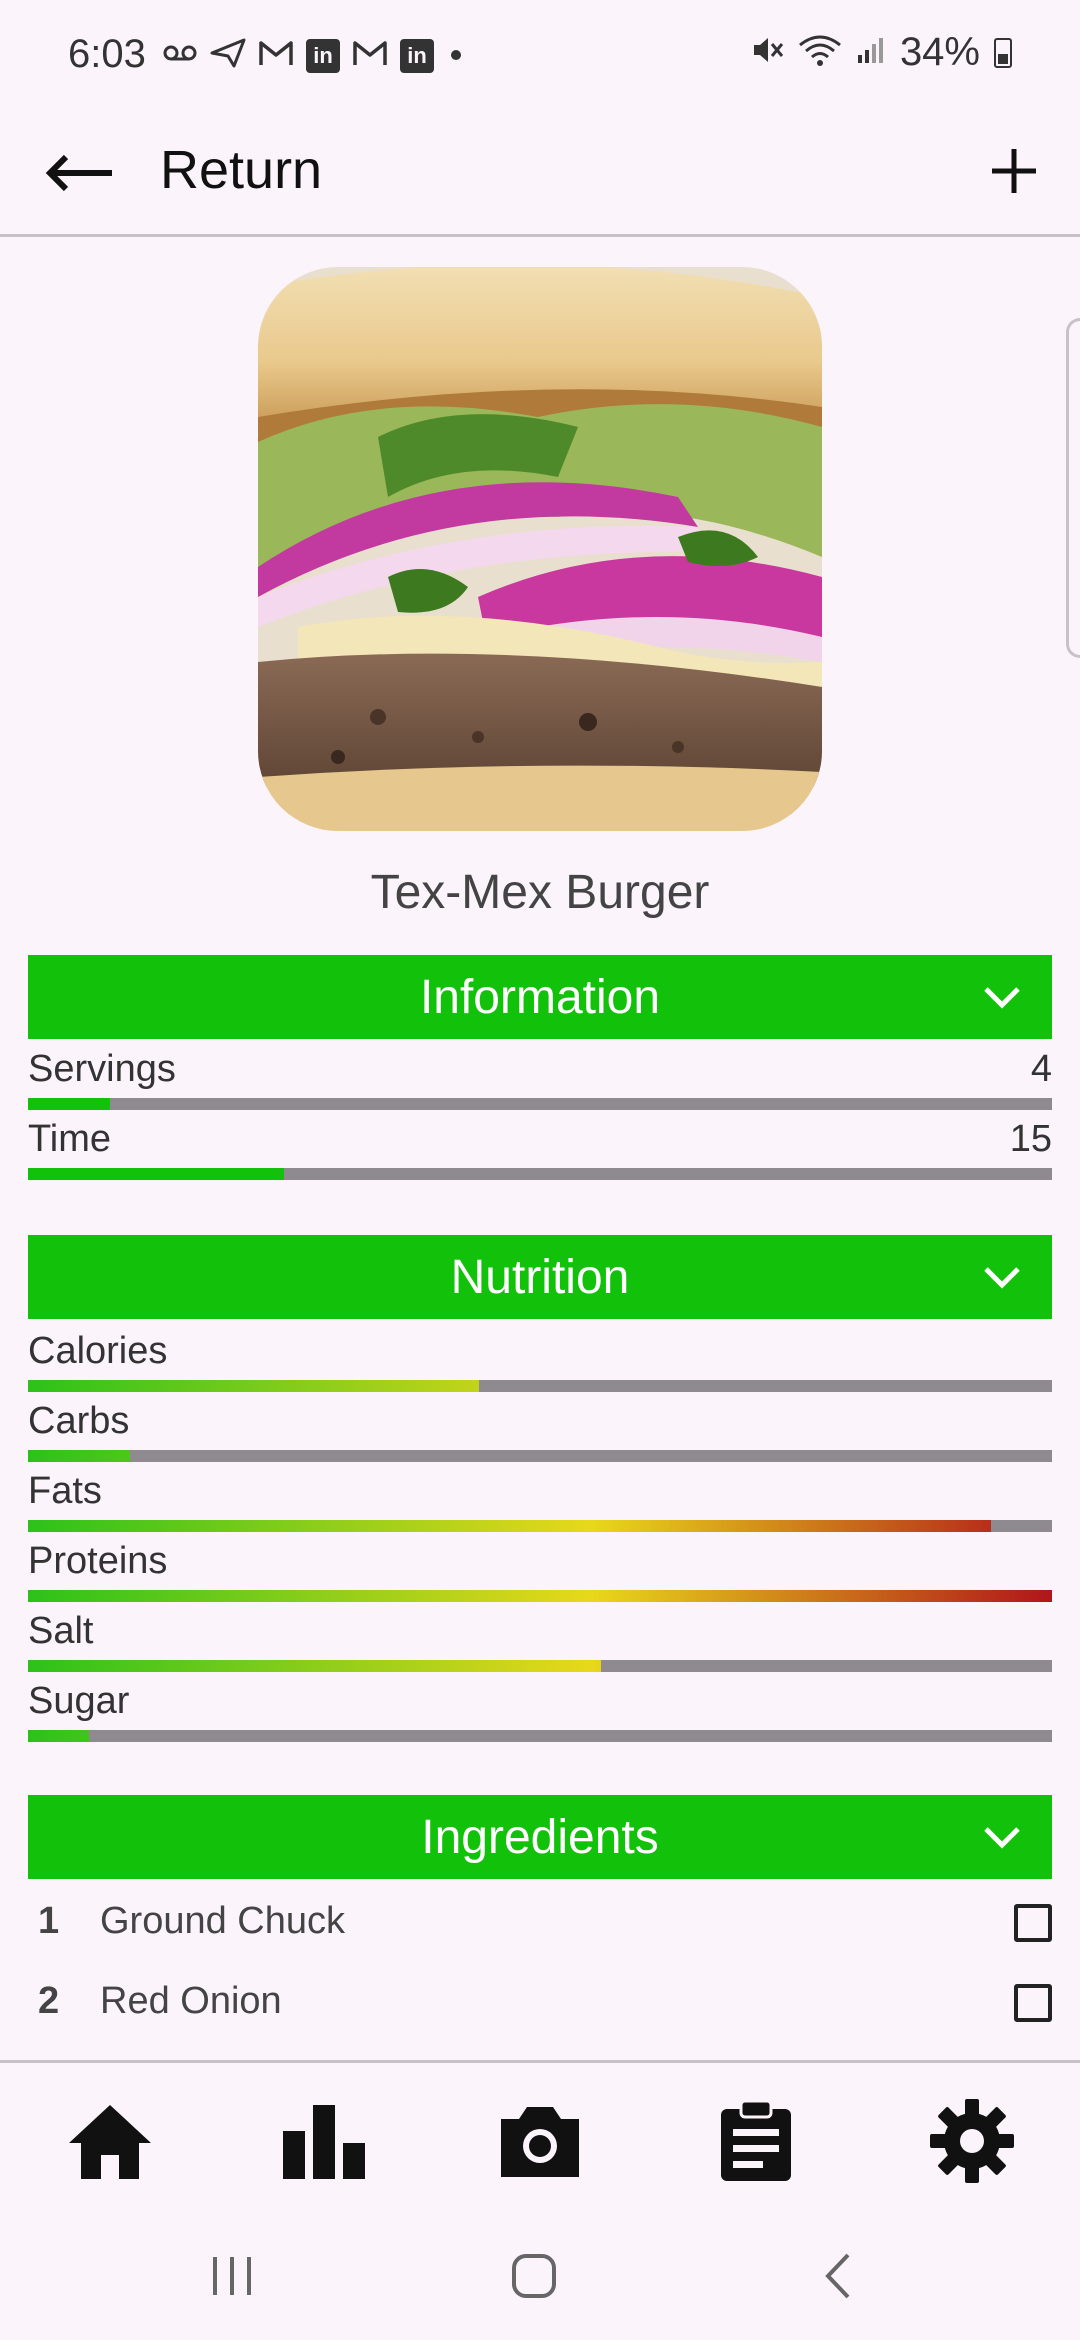 This screenshot has width=1080, height=2340. Describe the element at coordinates (767, 52) in the screenshot. I see `mute-icon` at that location.